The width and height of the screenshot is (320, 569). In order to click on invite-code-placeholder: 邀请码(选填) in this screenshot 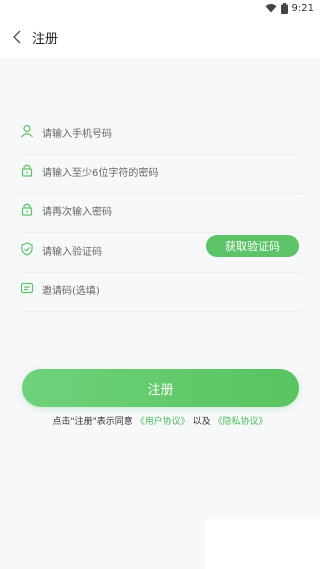, I will do `click(71, 291)`.